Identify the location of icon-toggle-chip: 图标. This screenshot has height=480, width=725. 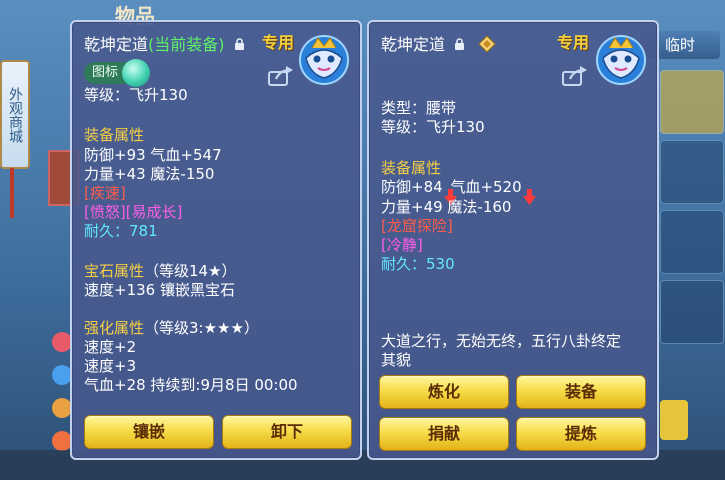
(117, 73).